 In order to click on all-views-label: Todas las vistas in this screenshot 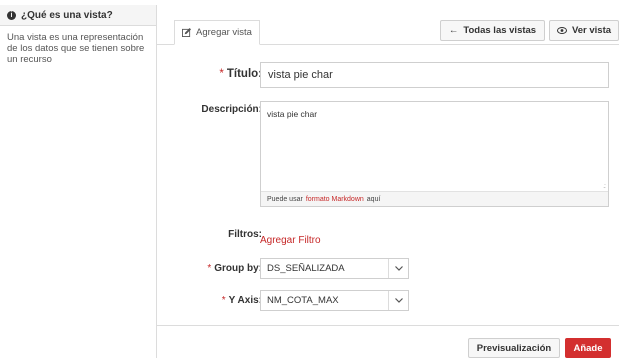, I will do `click(500, 30)`.